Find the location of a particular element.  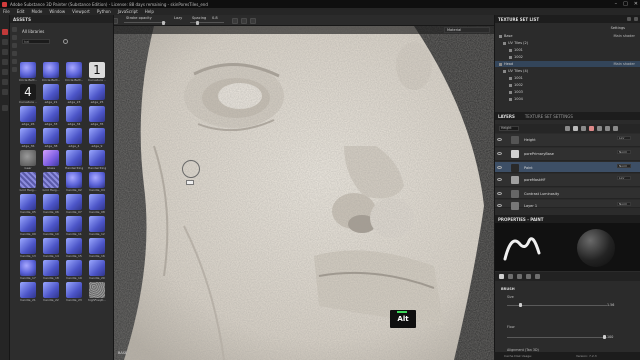

settings-icon is located at coordinates (253, 21).